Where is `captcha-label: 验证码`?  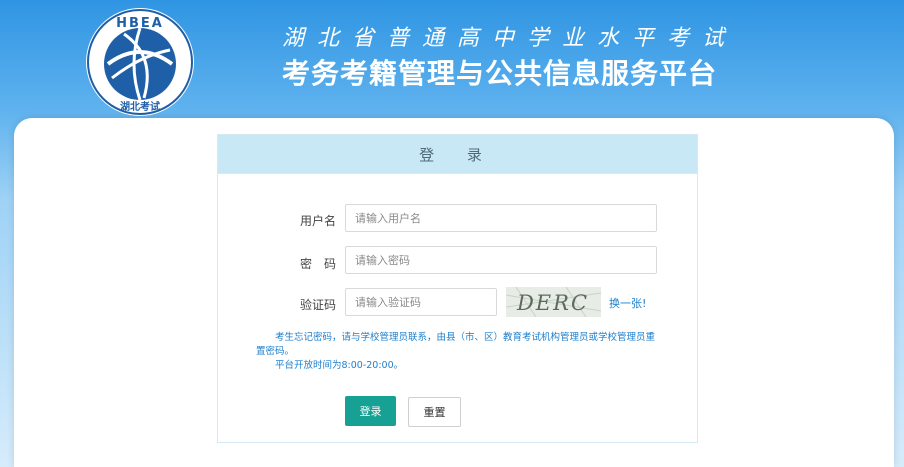
captcha-label: 验证码 is located at coordinates (317, 305).